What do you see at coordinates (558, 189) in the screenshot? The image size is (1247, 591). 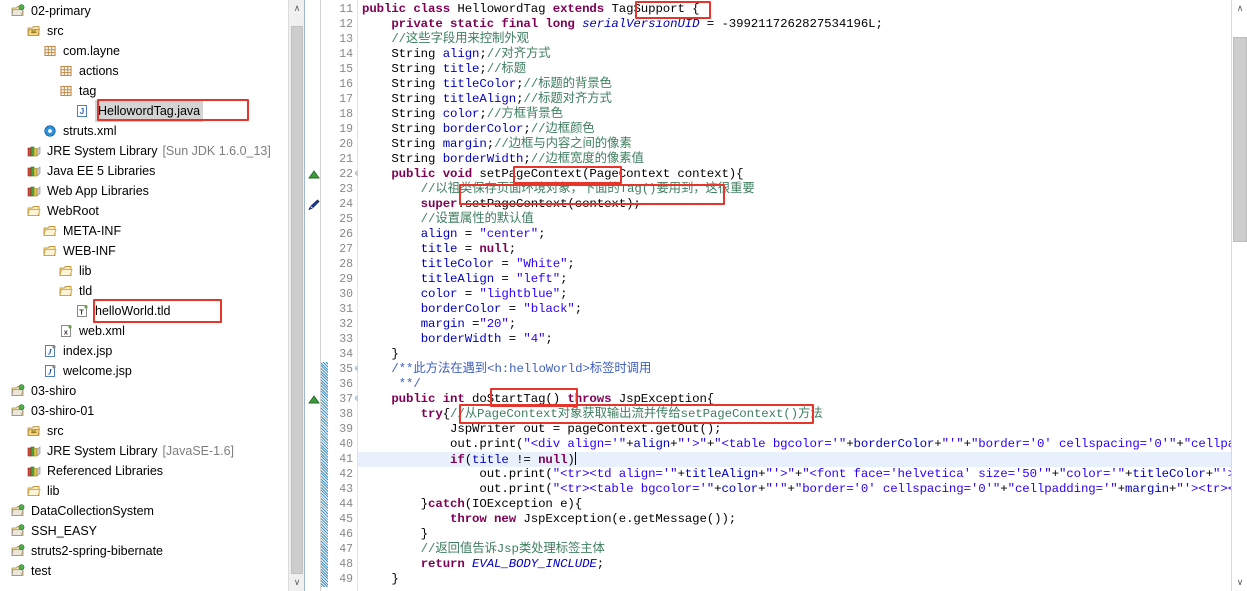 I see `code-line: //以祖类保存页面环境对象，下面的Tag()要用到，这很重要` at bounding box center [558, 189].